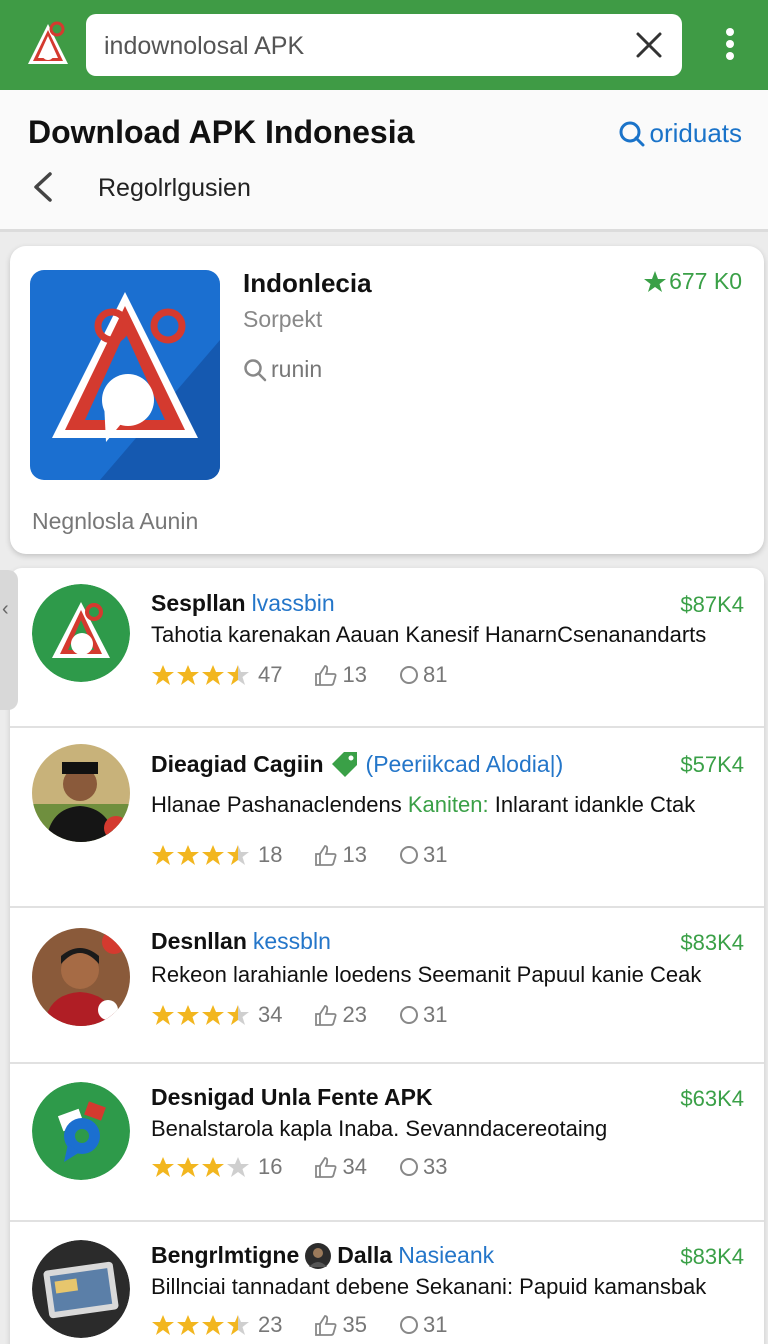 The width and height of the screenshot is (768, 1344). Describe the element at coordinates (270, 1166) in the screenshot. I see `rating-count: 16` at that location.